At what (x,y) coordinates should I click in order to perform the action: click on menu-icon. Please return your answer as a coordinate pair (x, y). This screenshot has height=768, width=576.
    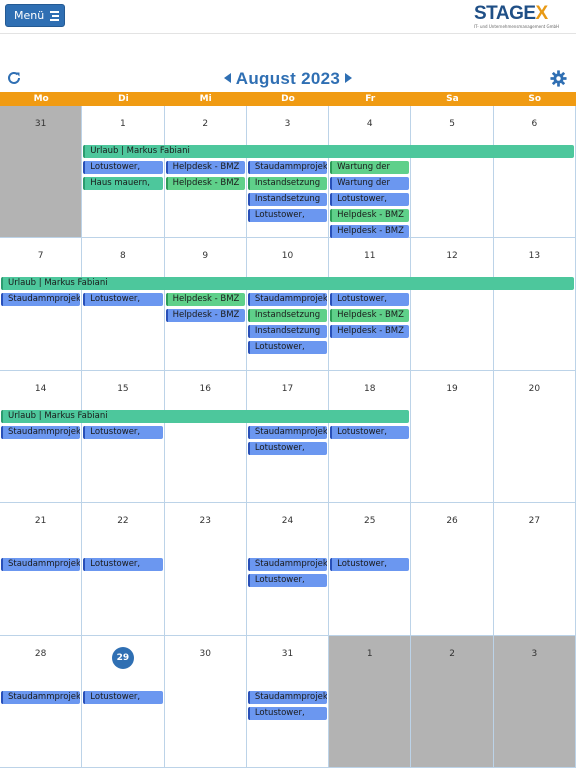
    Looking at the image, I should click on (55, 15).